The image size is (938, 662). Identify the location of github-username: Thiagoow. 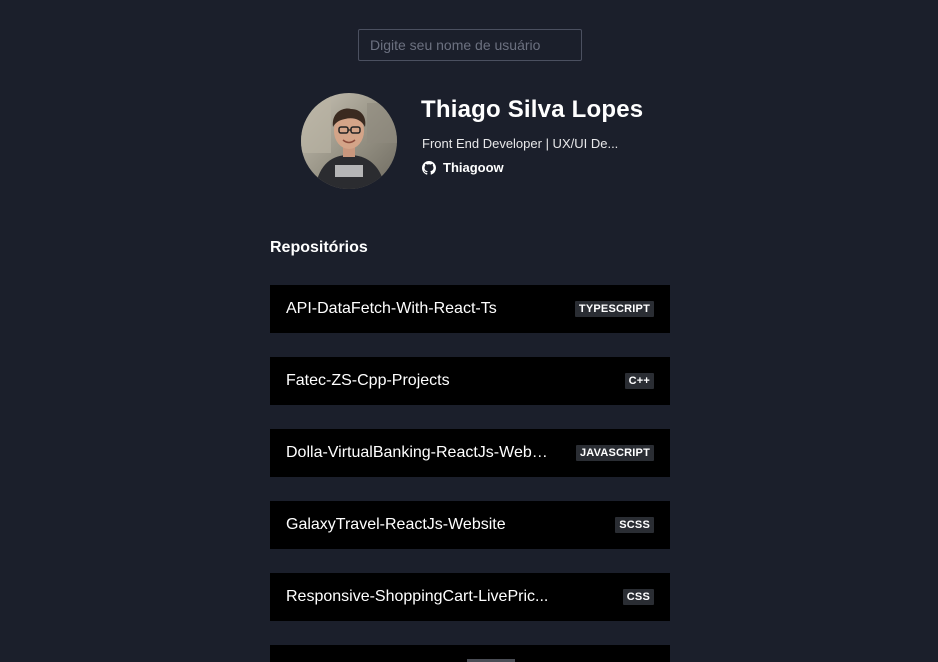
(473, 167).